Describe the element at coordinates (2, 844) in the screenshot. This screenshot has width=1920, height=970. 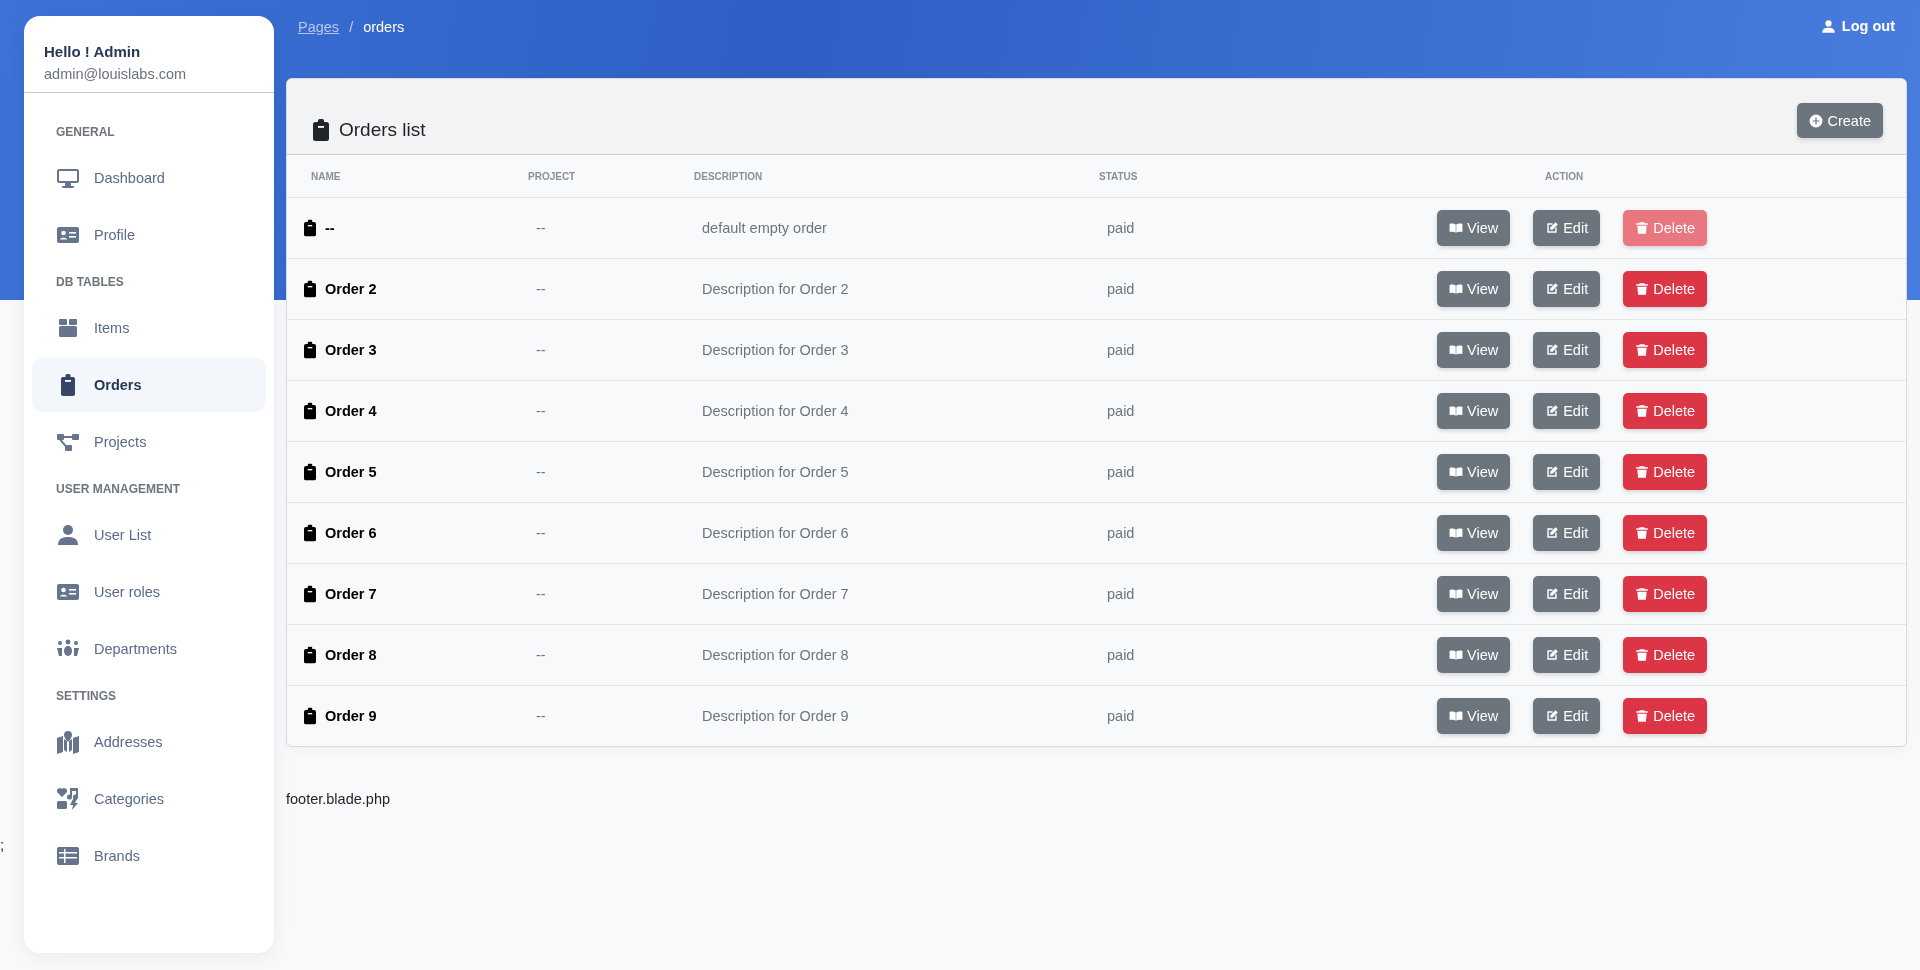
I see `stray-text: ;` at that location.